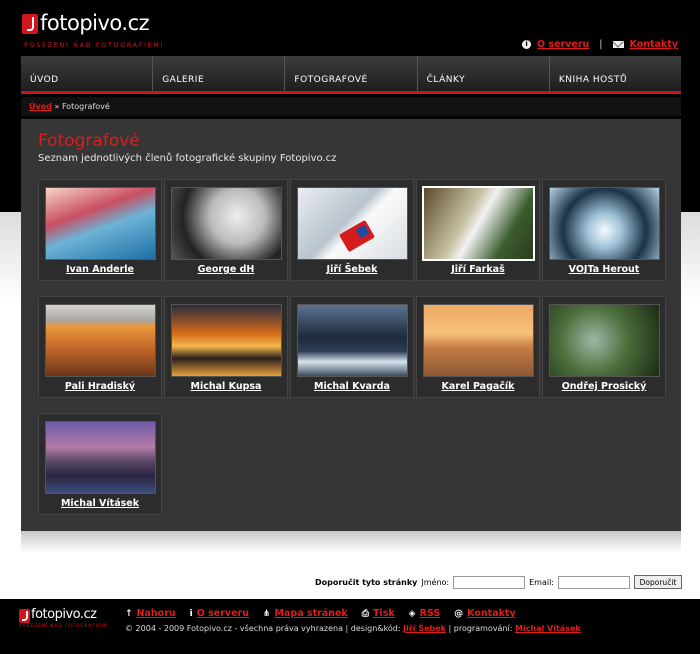 The height and width of the screenshot is (654, 700). I want to click on arrow-up-icon: ↑, so click(129, 614).